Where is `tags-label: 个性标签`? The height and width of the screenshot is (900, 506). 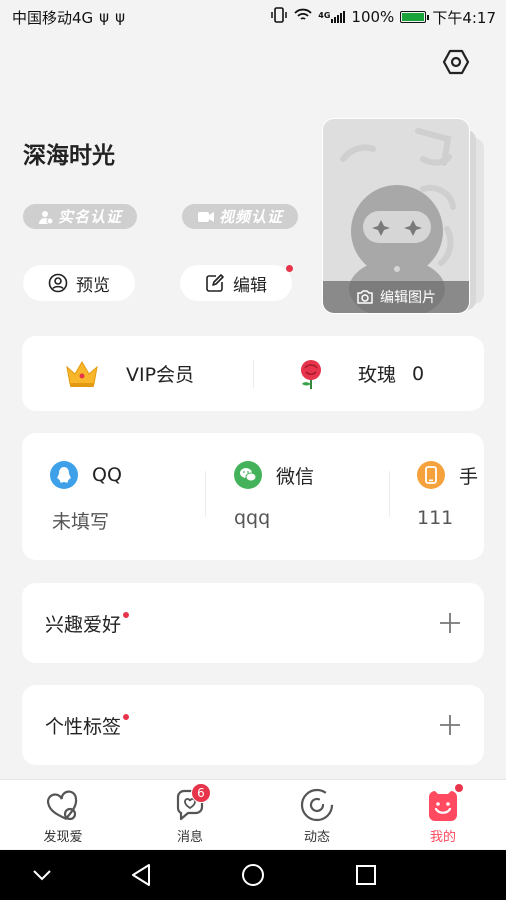
tags-label: 个性标签 is located at coordinates (87, 725).